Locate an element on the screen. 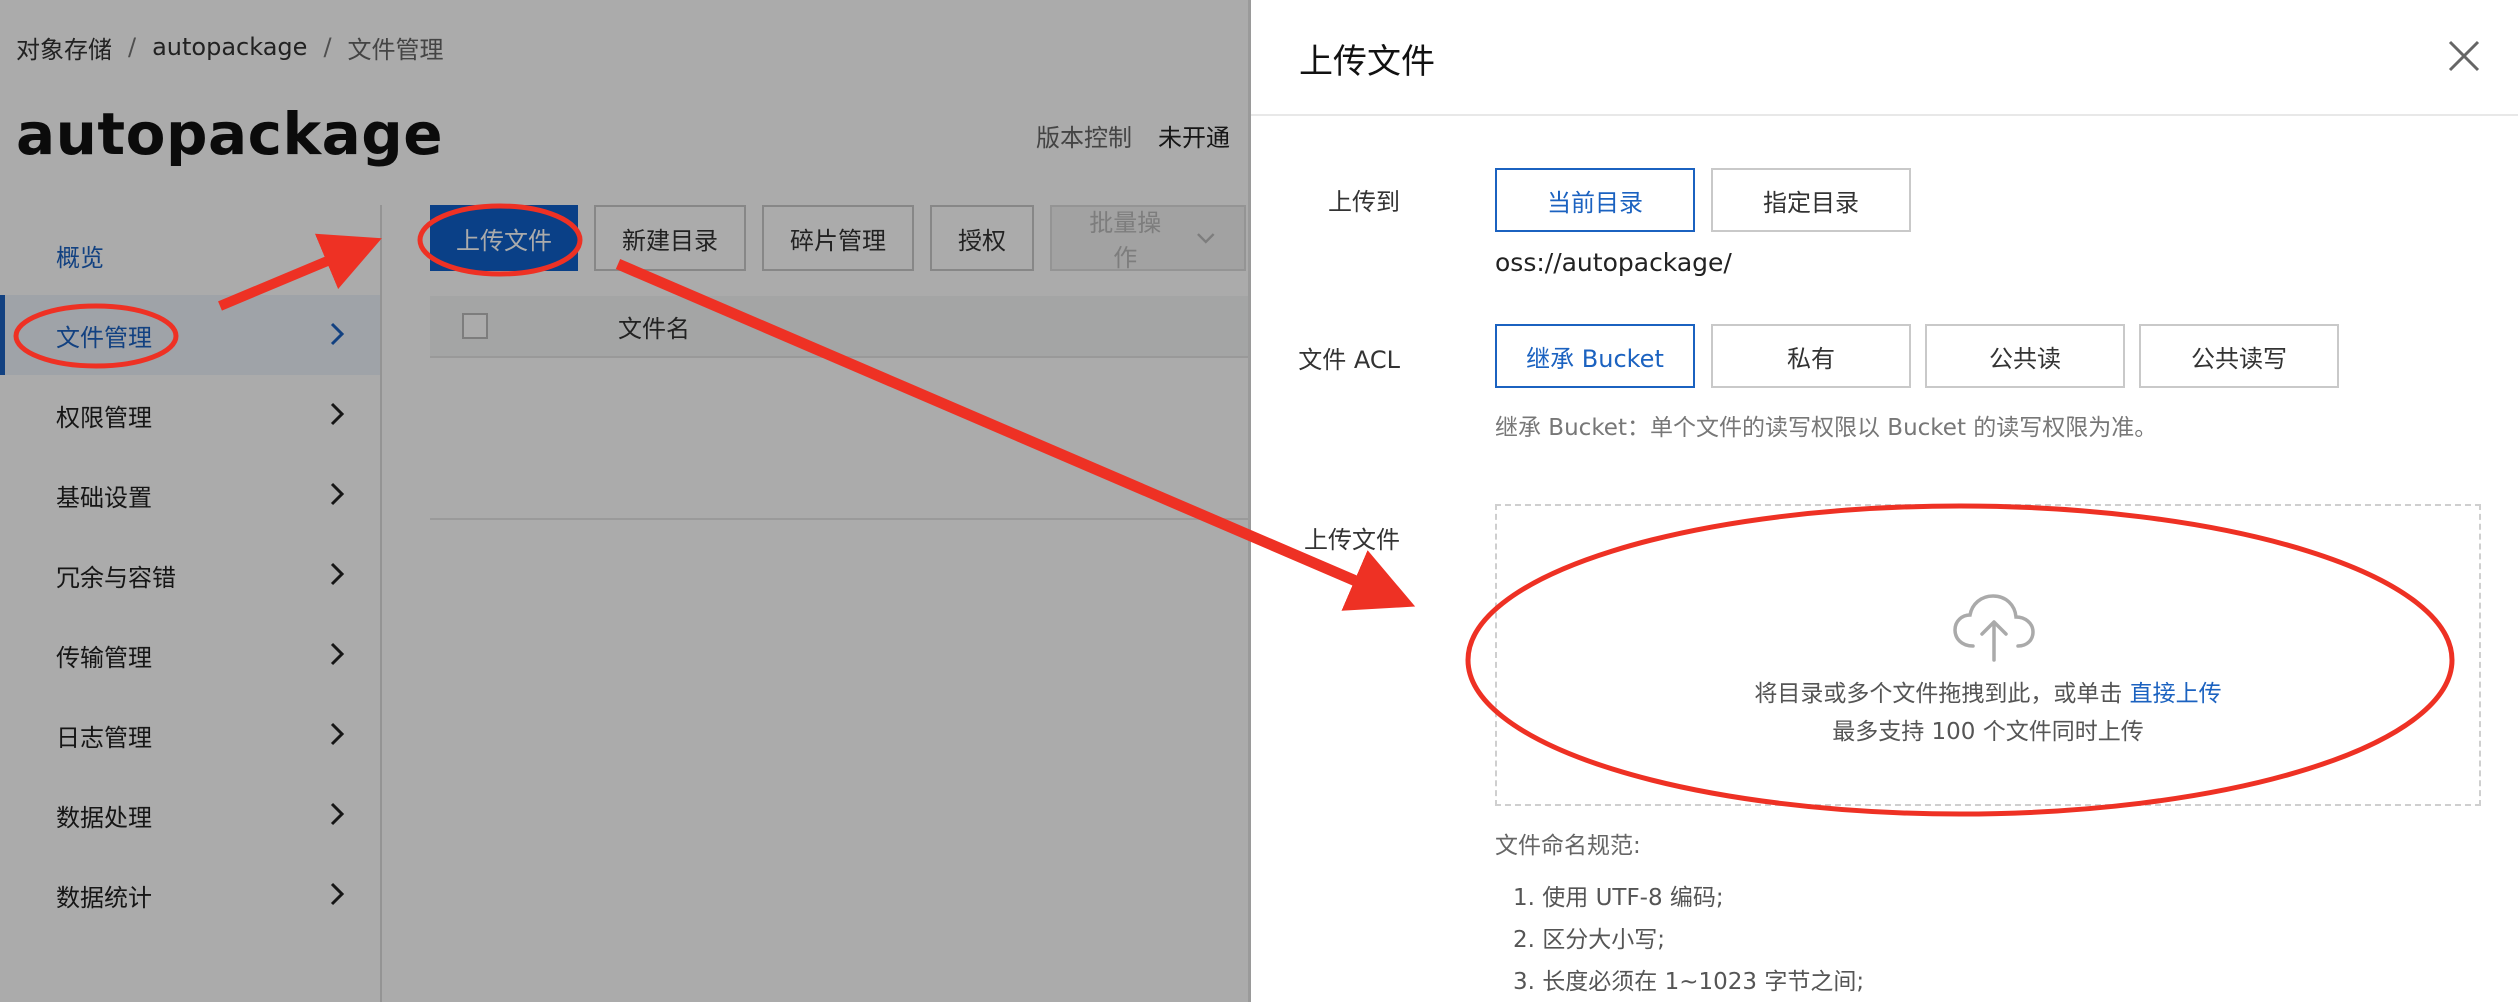  drawer-title: 上传文件 is located at coordinates (1367, 62).